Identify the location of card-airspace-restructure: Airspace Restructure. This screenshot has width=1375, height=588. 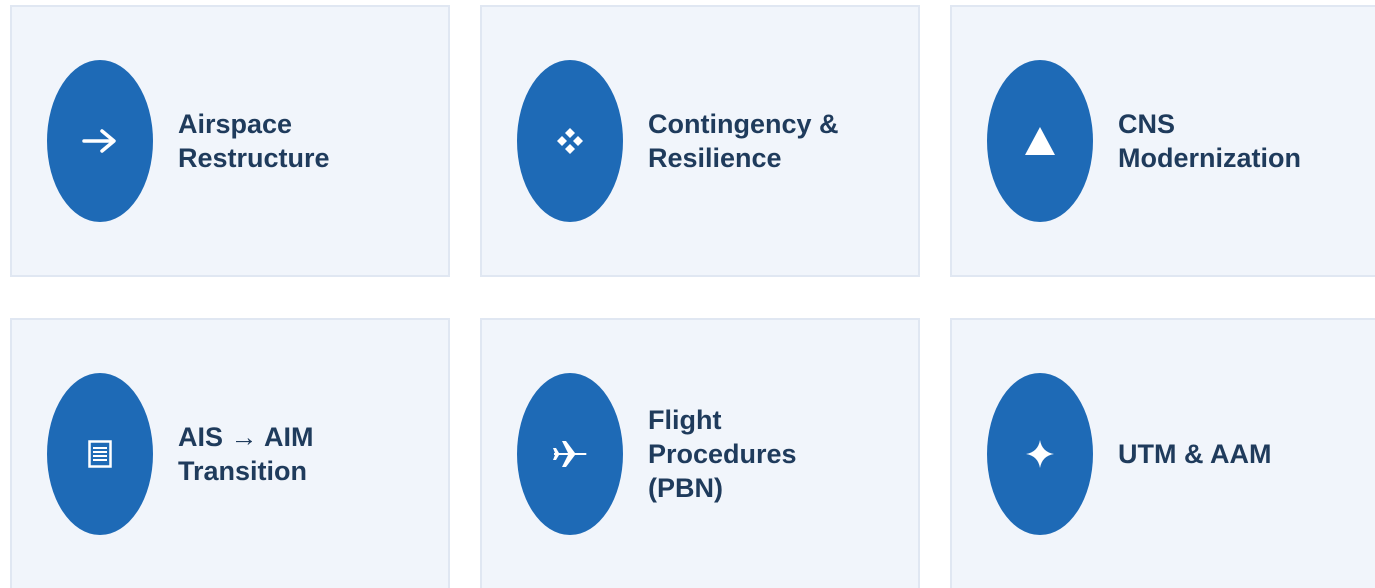
(230, 141).